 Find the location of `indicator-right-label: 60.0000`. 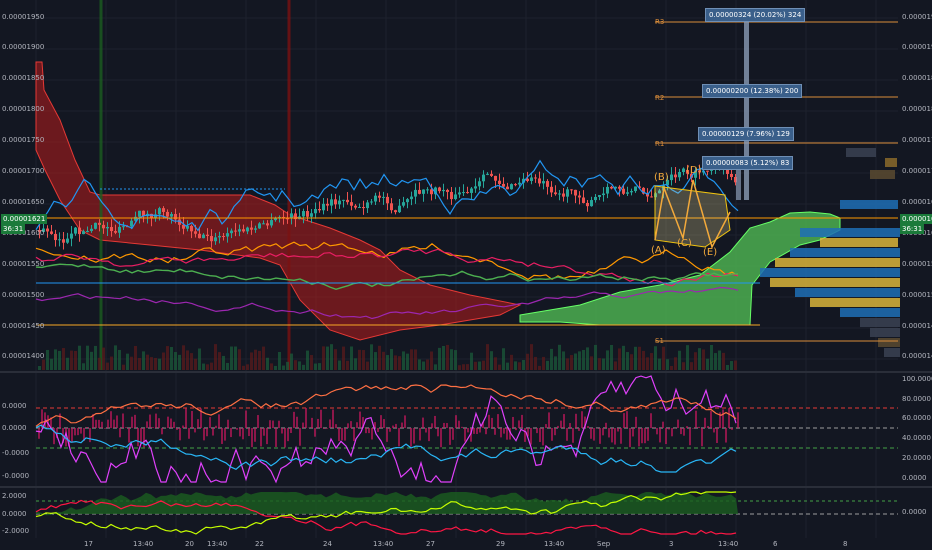

indicator-right-label: 60.0000 is located at coordinates (916, 418).